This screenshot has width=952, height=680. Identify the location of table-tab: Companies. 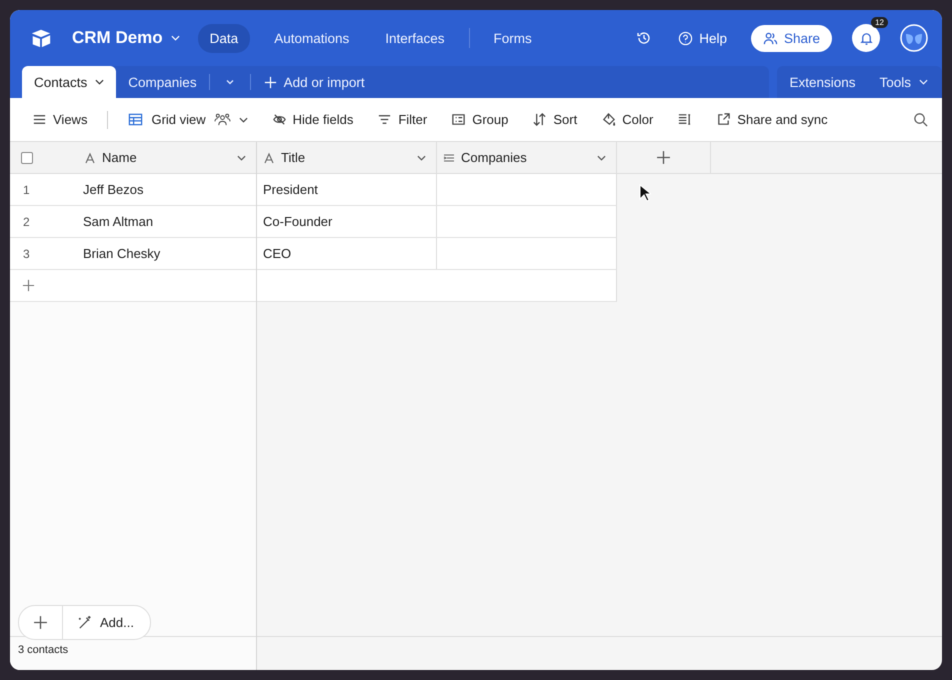
(162, 82).